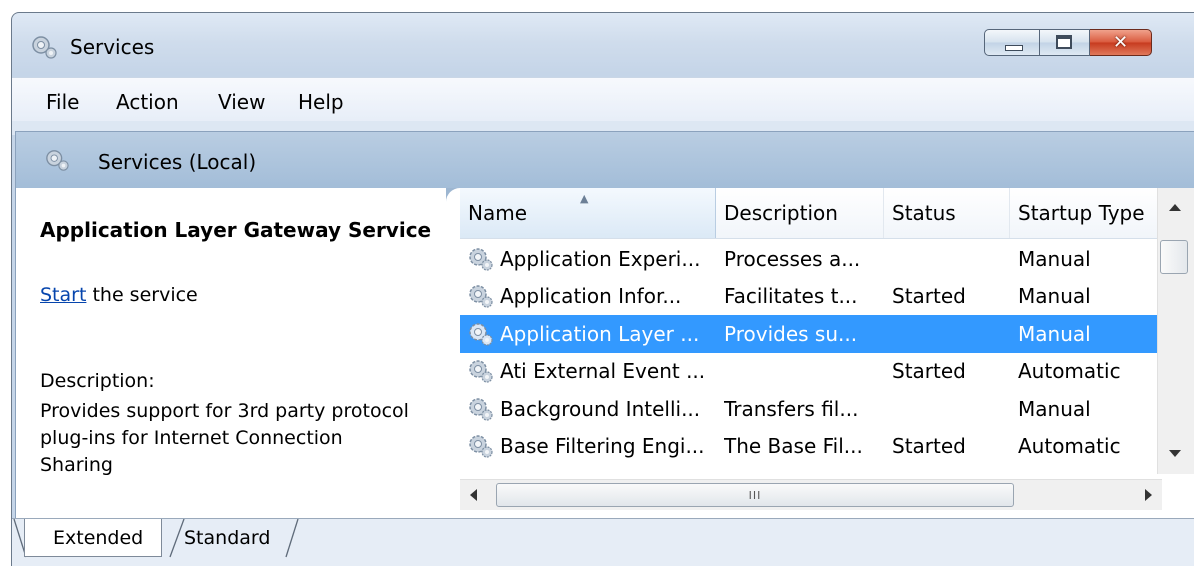  What do you see at coordinates (584, 198) in the screenshot?
I see `sort-ascending-icon: ▲` at bounding box center [584, 198].